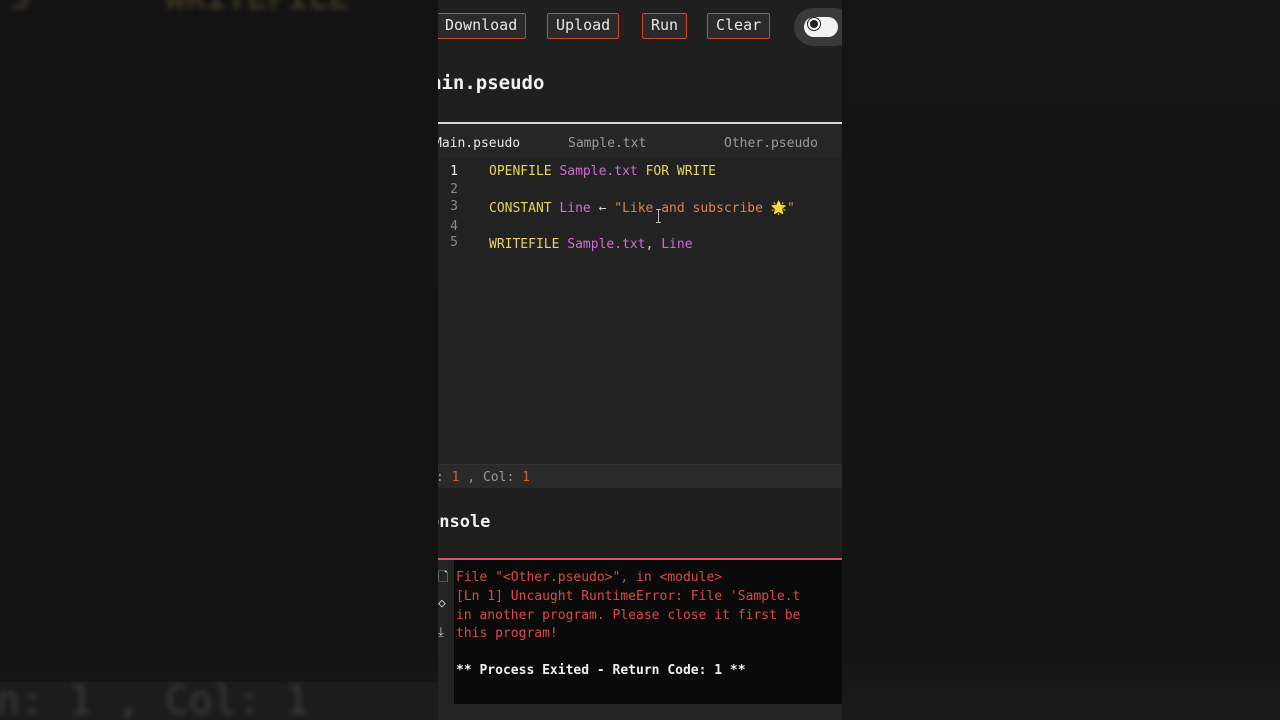  Describe the element at coordinates (454, 189) in the screenshot. I see `line-number: 2` at that location.